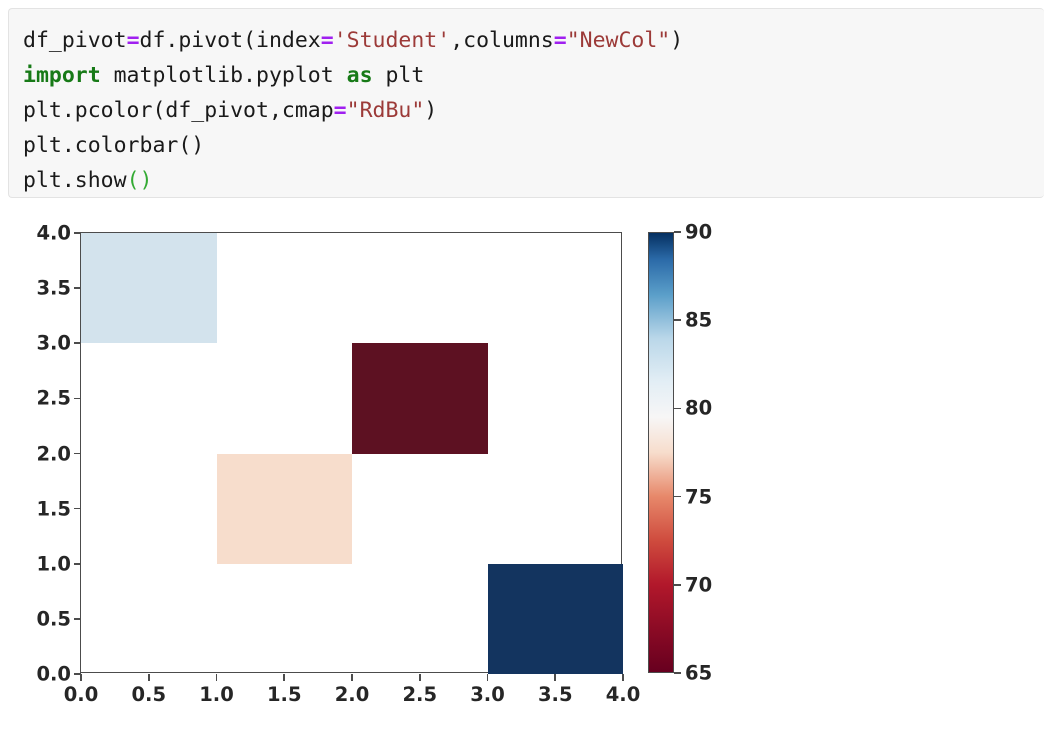  Describe the element at coordinates (533, 180) in the screenshot. I see `code-line: plt.show()` at that location.